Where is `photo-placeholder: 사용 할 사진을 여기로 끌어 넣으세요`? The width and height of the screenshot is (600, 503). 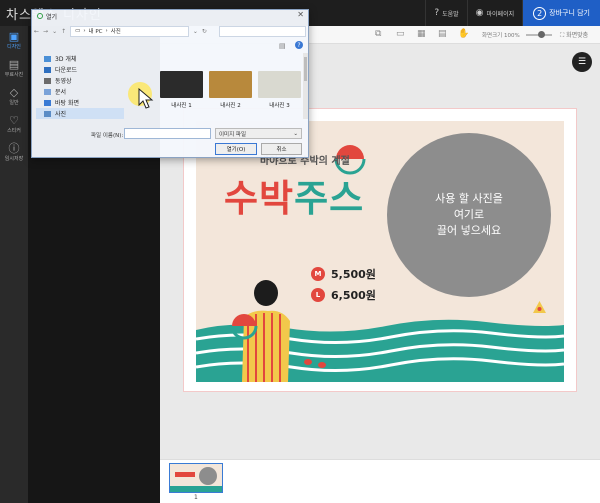
photo-placeholder: 사용 할 사진을 여기로 끌어 넣으세요 is located at coordinates (469, 215).